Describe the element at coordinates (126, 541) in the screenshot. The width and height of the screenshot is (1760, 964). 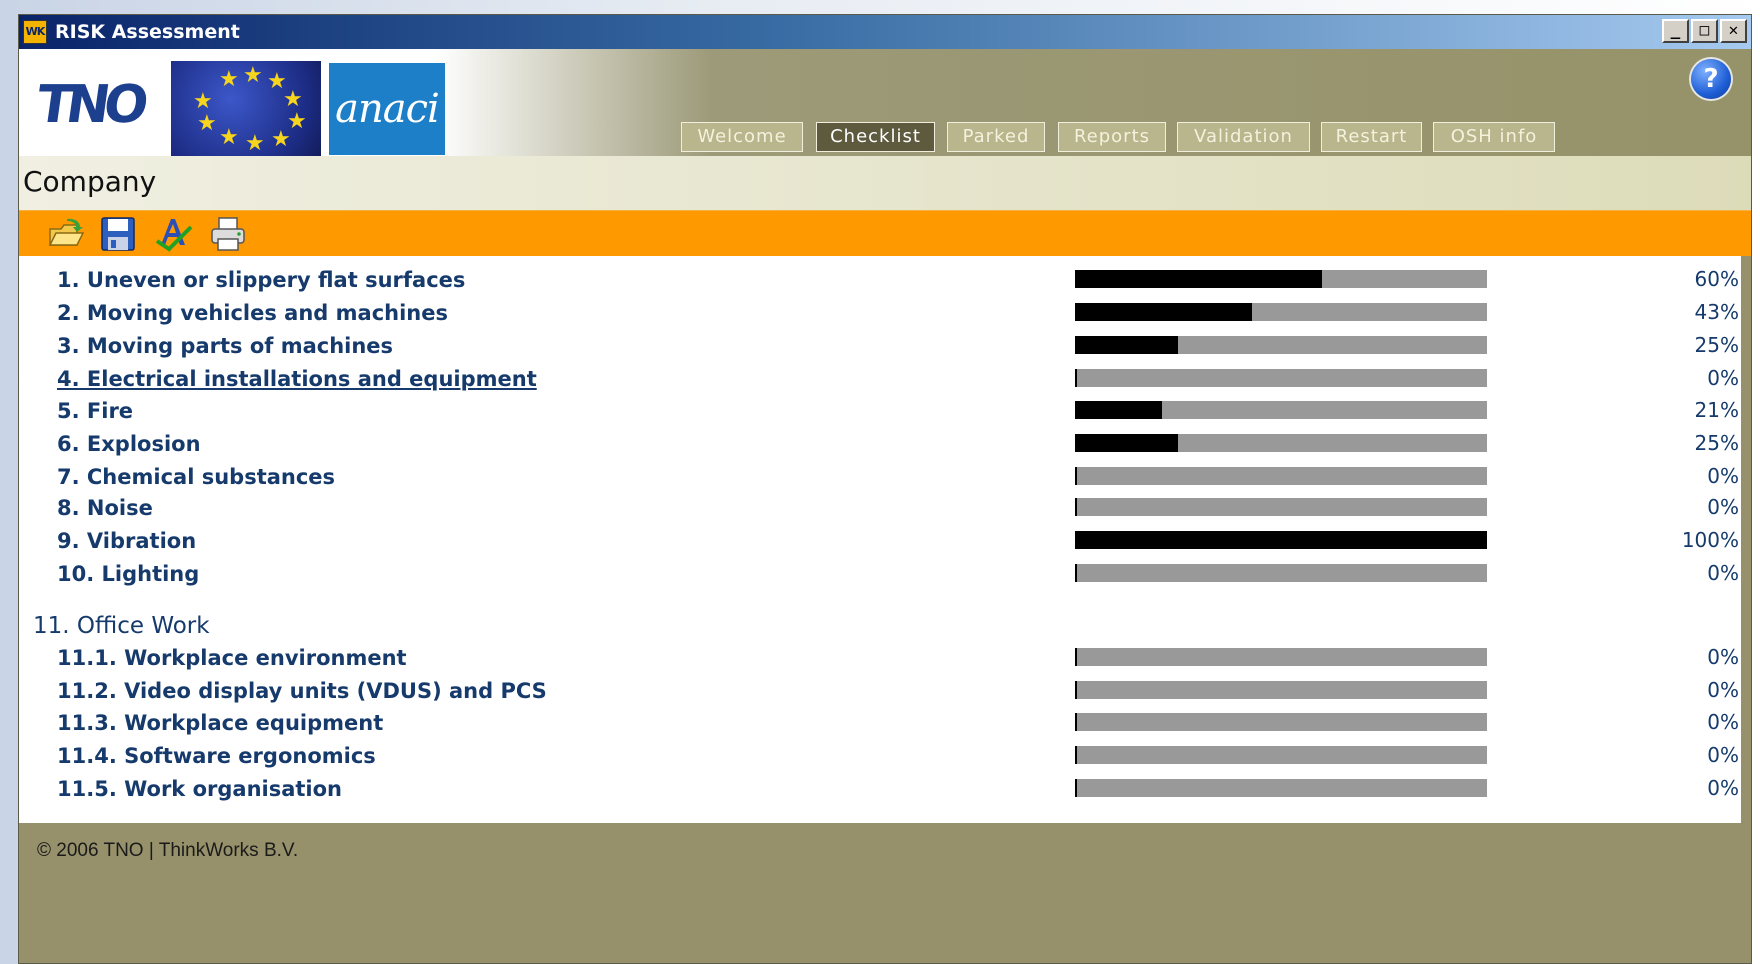
I see `checklist-item-label: 9. Vibration` at that location.